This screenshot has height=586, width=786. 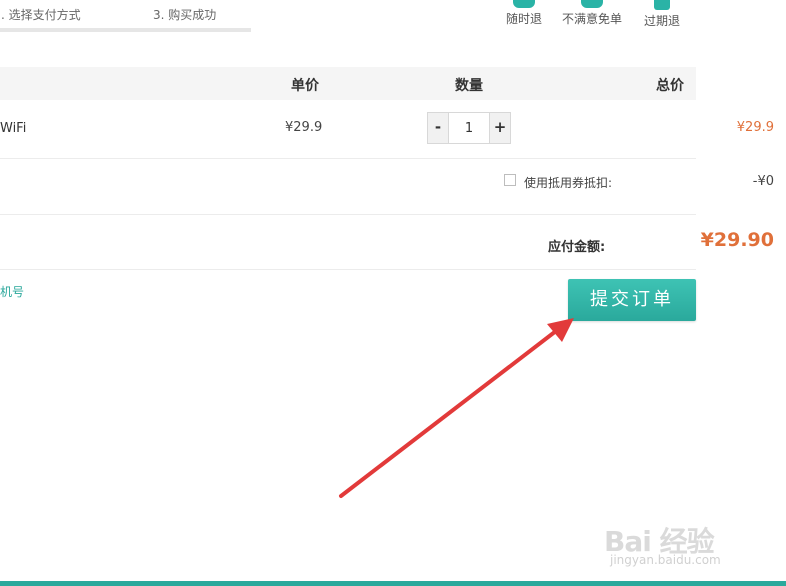 What do you see at coordinates (304, 127) in the screenshot?
I see `unit-price: ¥29.9` at bounding box center [304, 127].